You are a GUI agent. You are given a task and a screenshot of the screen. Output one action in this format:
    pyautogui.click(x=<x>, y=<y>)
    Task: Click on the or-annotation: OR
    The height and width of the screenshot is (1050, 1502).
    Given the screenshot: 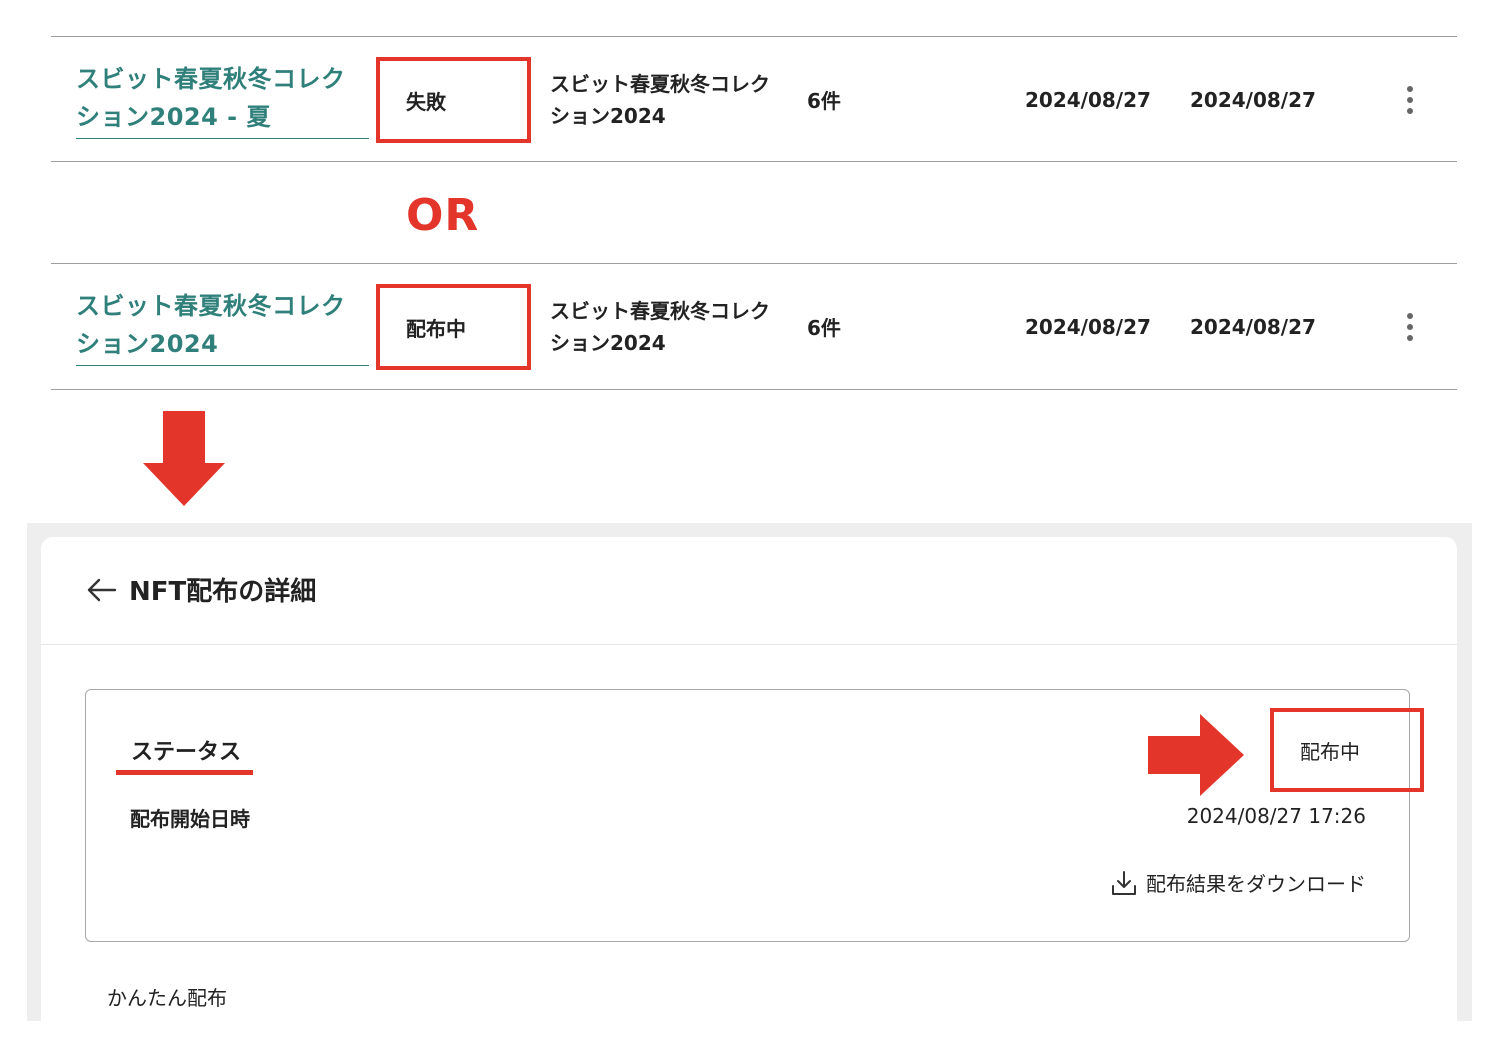 What is the action you would take?
    pyautogui.click(x=443, y=215)
    